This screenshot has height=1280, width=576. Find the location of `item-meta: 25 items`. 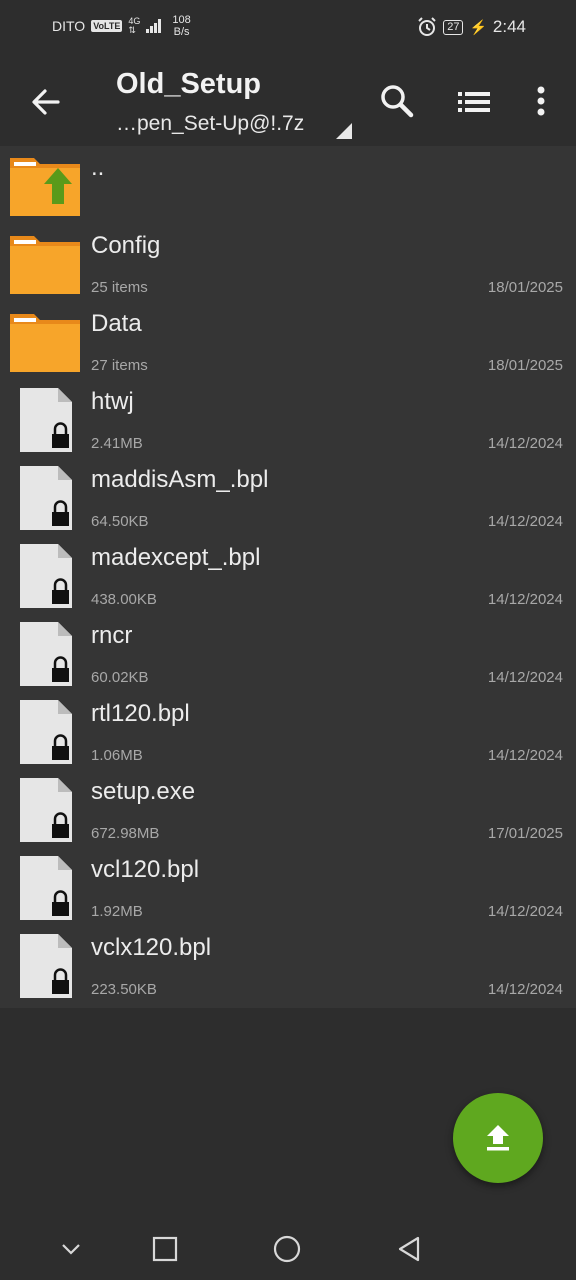

item-meta: 25 items is located at coordinates (119, 287).